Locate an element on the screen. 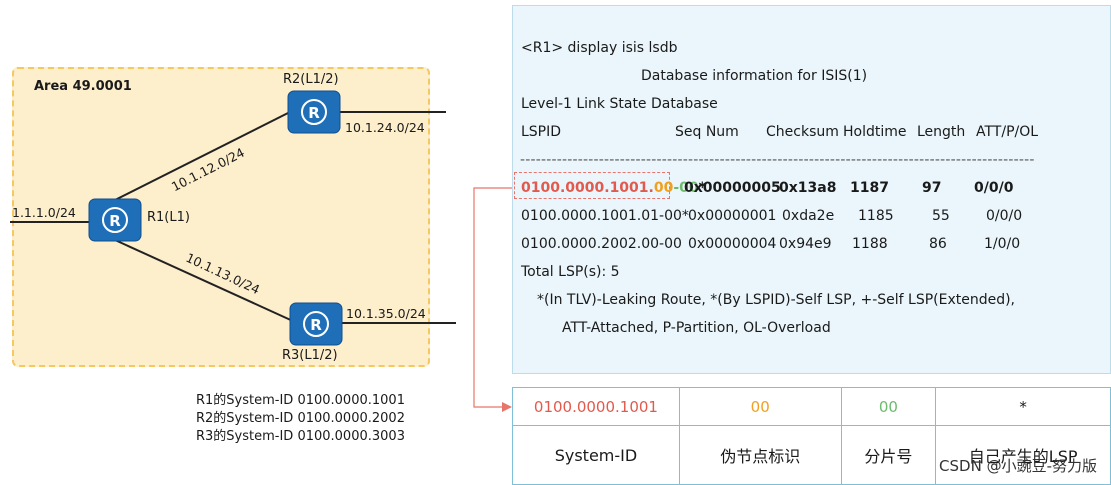 The height and width of the screenshot is (485, 1111). network-label-r2-external: 10.1.24.0/24 is located at coordinates (385, 127).